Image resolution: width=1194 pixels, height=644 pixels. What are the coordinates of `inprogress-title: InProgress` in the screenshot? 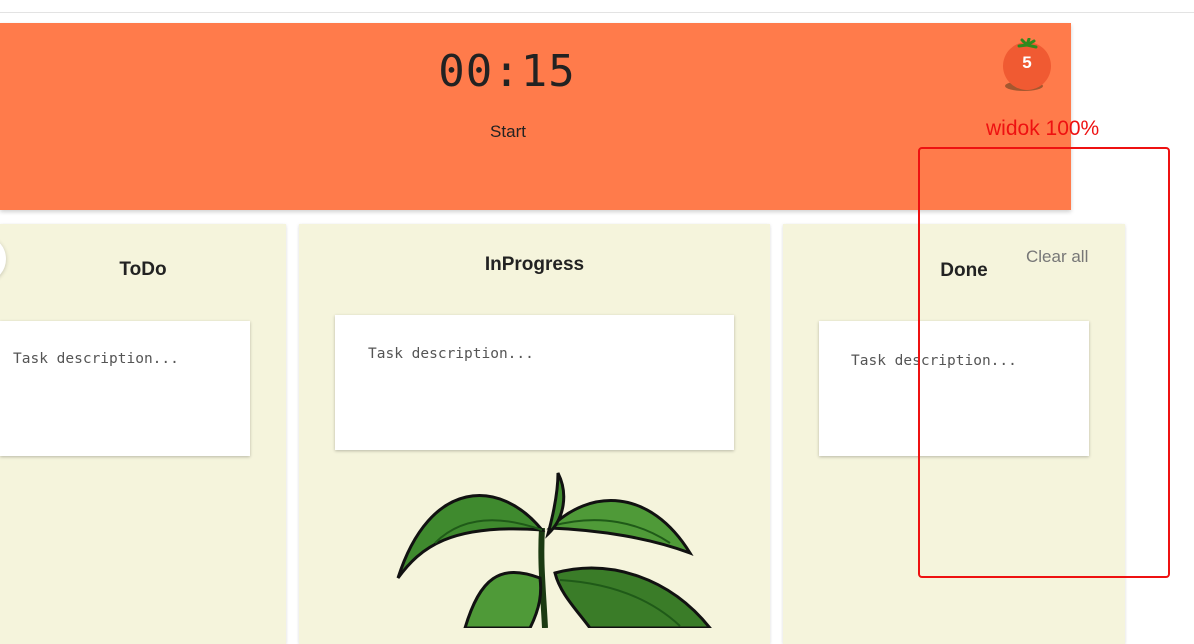 It's located at (534, 264).